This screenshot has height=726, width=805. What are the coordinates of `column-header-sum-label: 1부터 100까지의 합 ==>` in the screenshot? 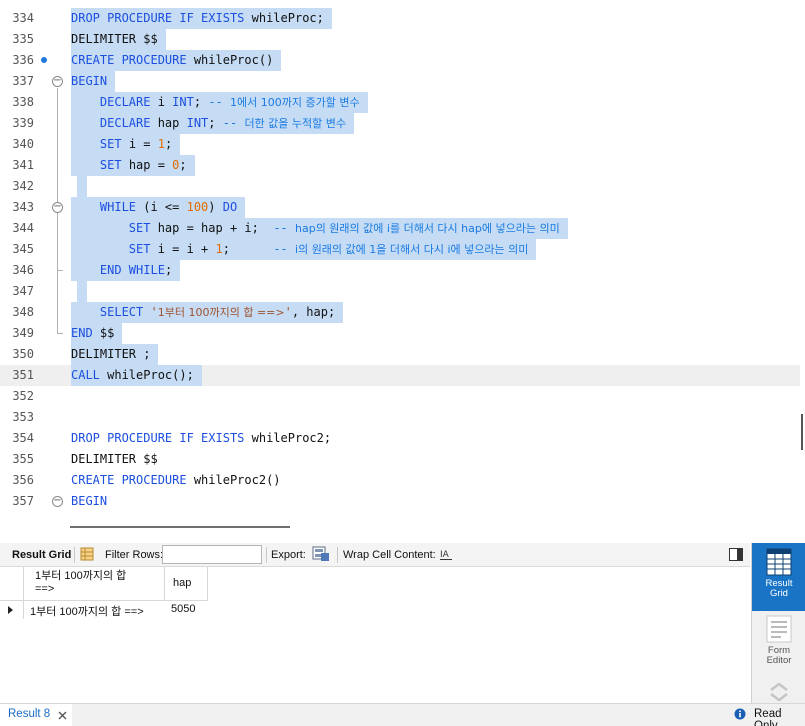 It's located at (94, 584).